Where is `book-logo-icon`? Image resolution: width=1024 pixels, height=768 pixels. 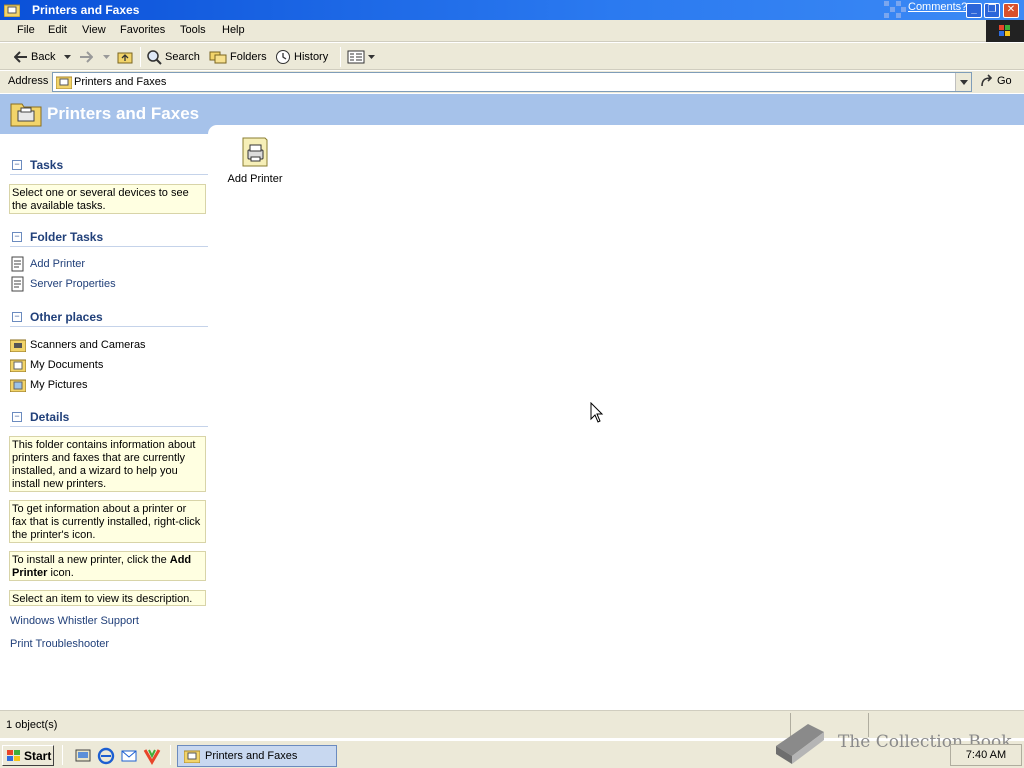
book-logo-icon is located at coordinates (800, 744).